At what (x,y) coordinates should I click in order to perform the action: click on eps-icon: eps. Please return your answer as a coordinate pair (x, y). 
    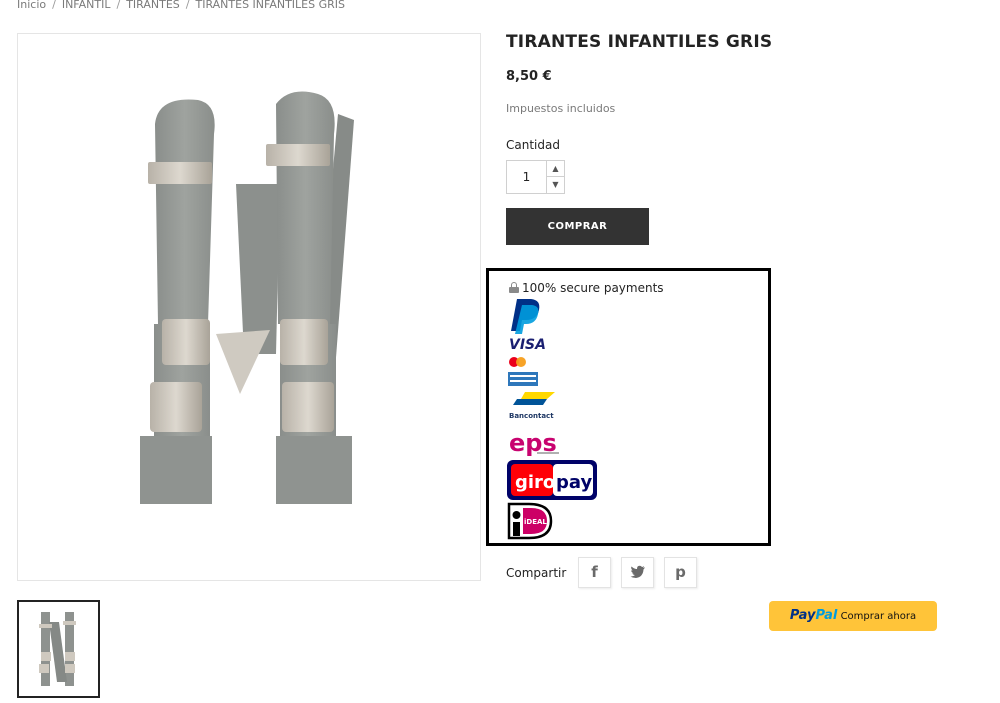
    Looking at the image, I should click on (534, 443).